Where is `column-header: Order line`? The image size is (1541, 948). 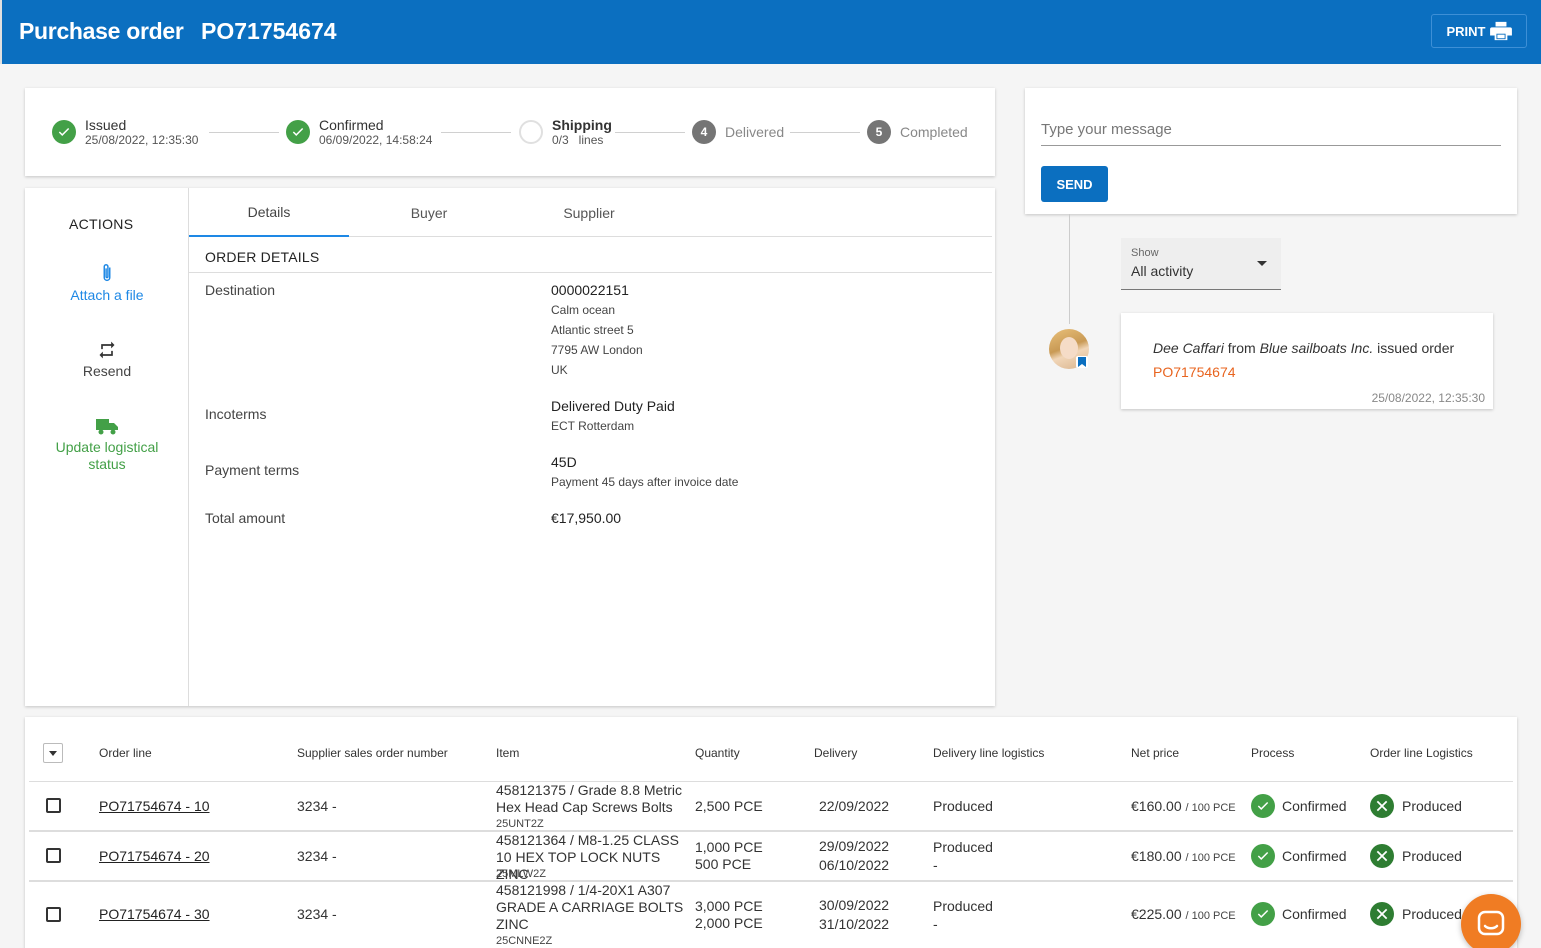
column-header: Order line is located at coordinates (125, 753).